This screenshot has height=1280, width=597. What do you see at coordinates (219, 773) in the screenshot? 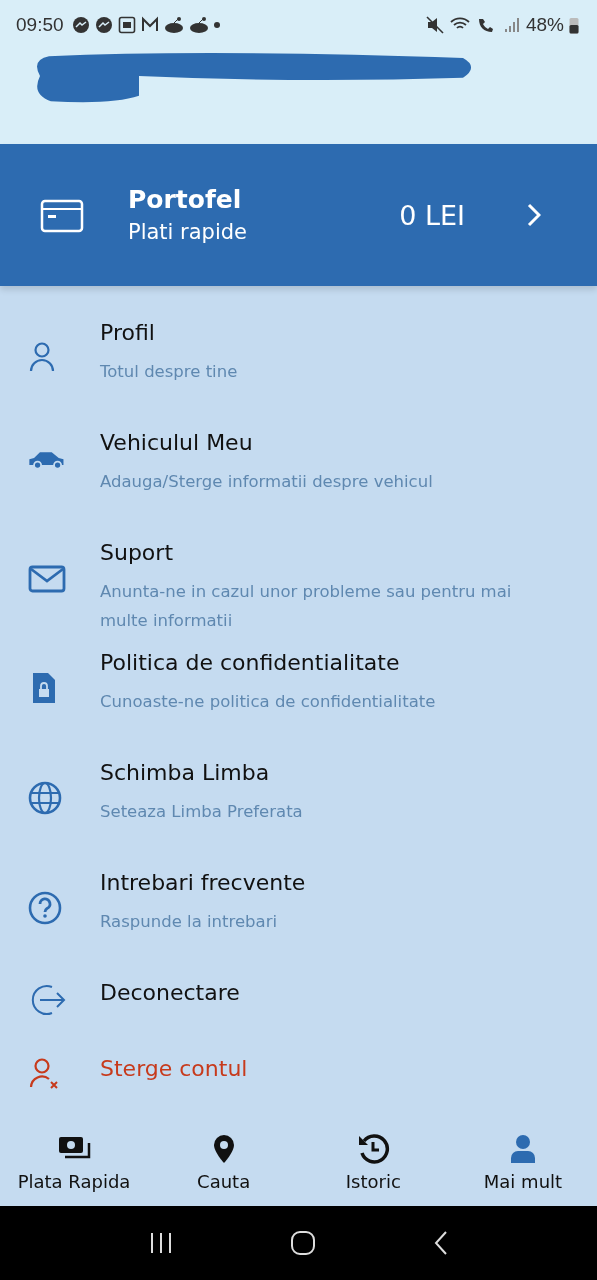
I see `menu-item: Schimba Limba` at bounding box center [219, 773].